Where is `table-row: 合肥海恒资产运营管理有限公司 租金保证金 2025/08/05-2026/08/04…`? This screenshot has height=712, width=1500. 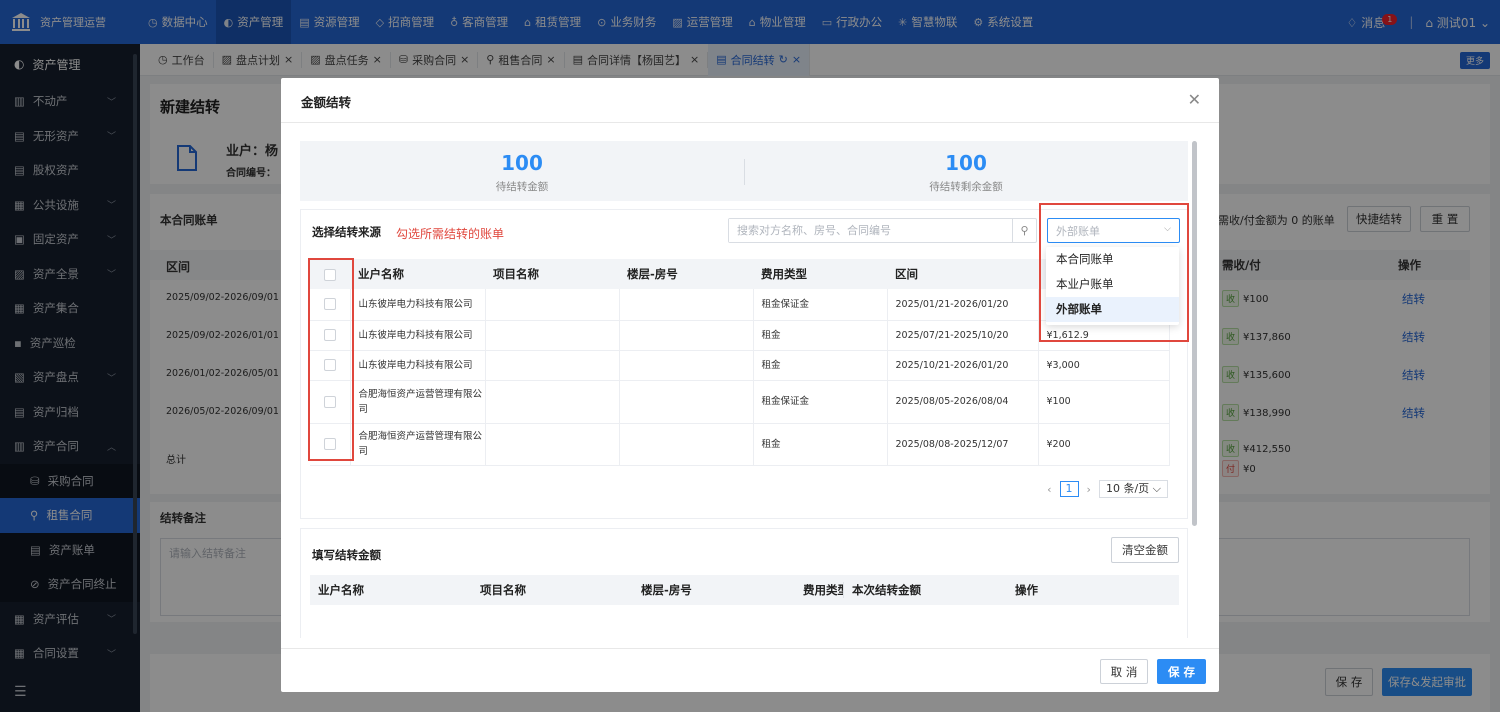 table-row: 合肥海恒资产运营管理有限公司 租金保证金 2025/08/05-2026/08/04… is located at coordinates (740, 402).